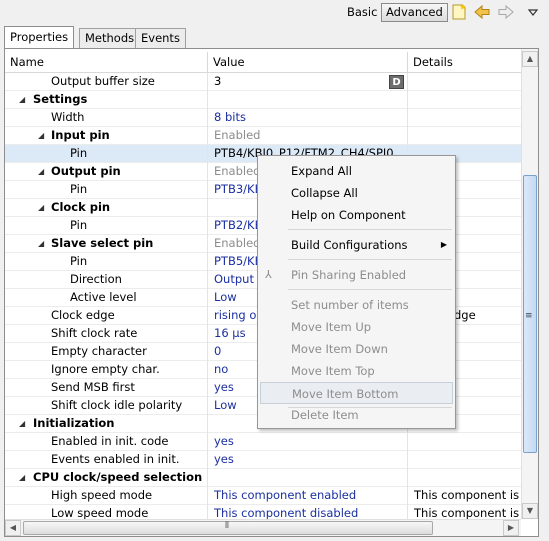 Image resolution: width=549 pixels, height=541 pixels. Describe the element at coordinates (308, 136) in the screenshot. I see `property-value: Enabled` at that location.